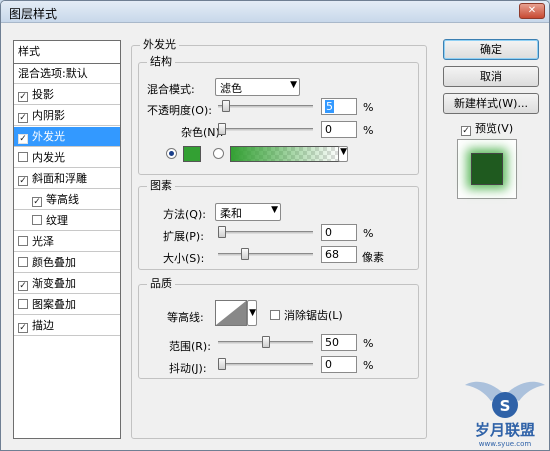 This screenshot has height=451, width=550. Describe the element at coordinates (67, 137) in the screenshot. I see `style-list-item: ✓ 外发光` at that location.